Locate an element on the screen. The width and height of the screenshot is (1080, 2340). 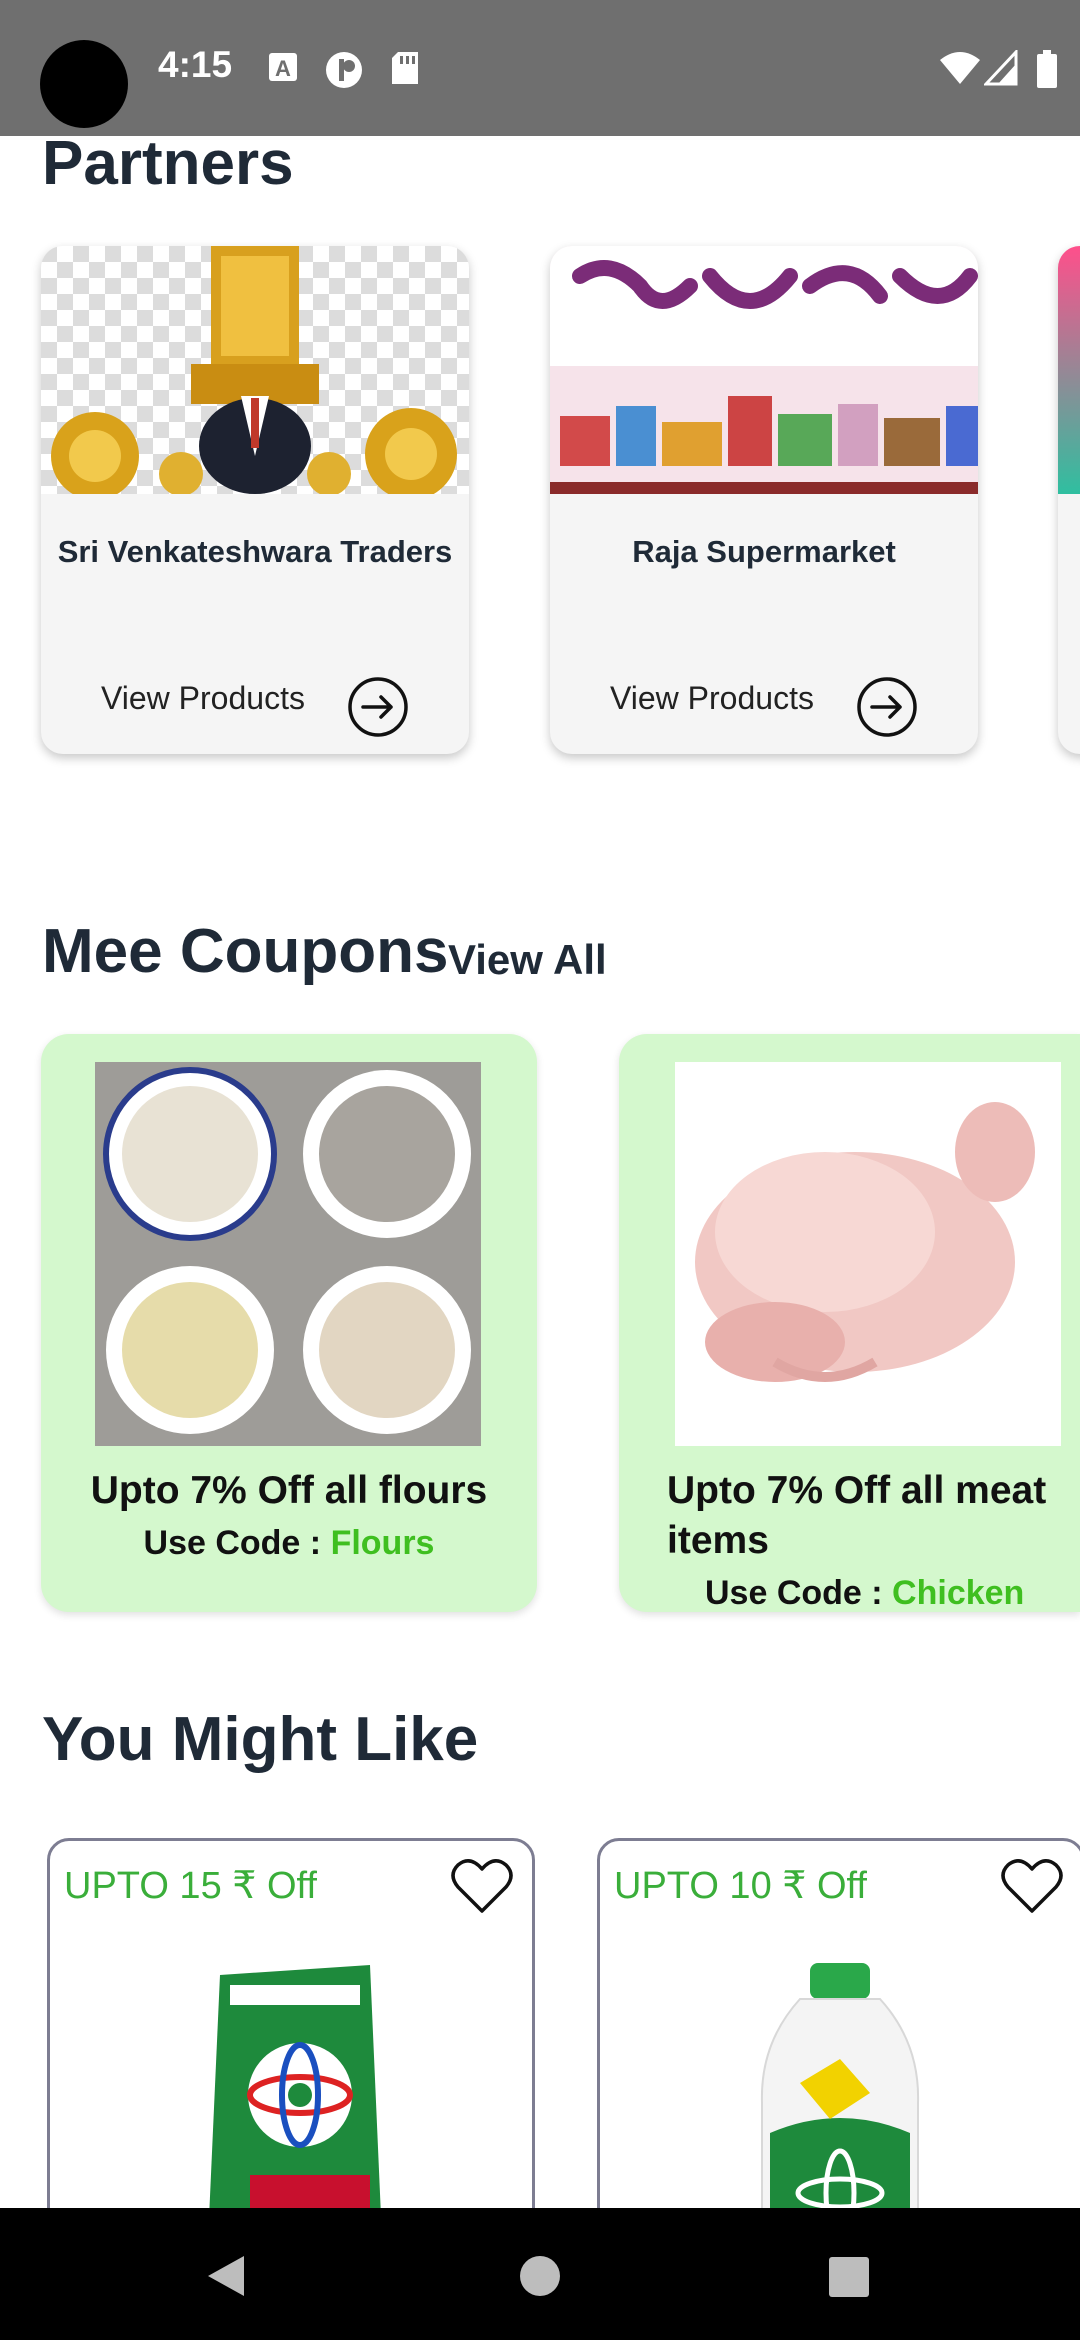
deity-image is located at coordinates (255, 370).